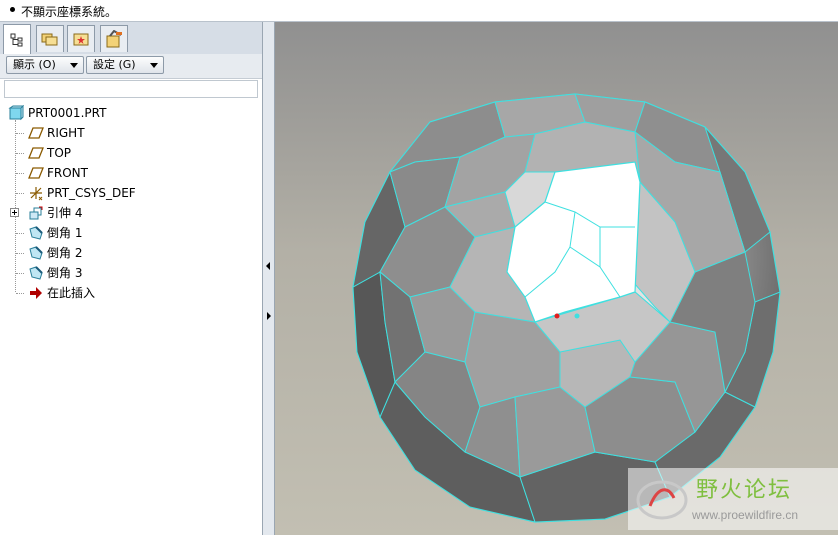  Describe the element at coordinates (131, 89) in the screenshot. I see `tree-filter-field` at that location.